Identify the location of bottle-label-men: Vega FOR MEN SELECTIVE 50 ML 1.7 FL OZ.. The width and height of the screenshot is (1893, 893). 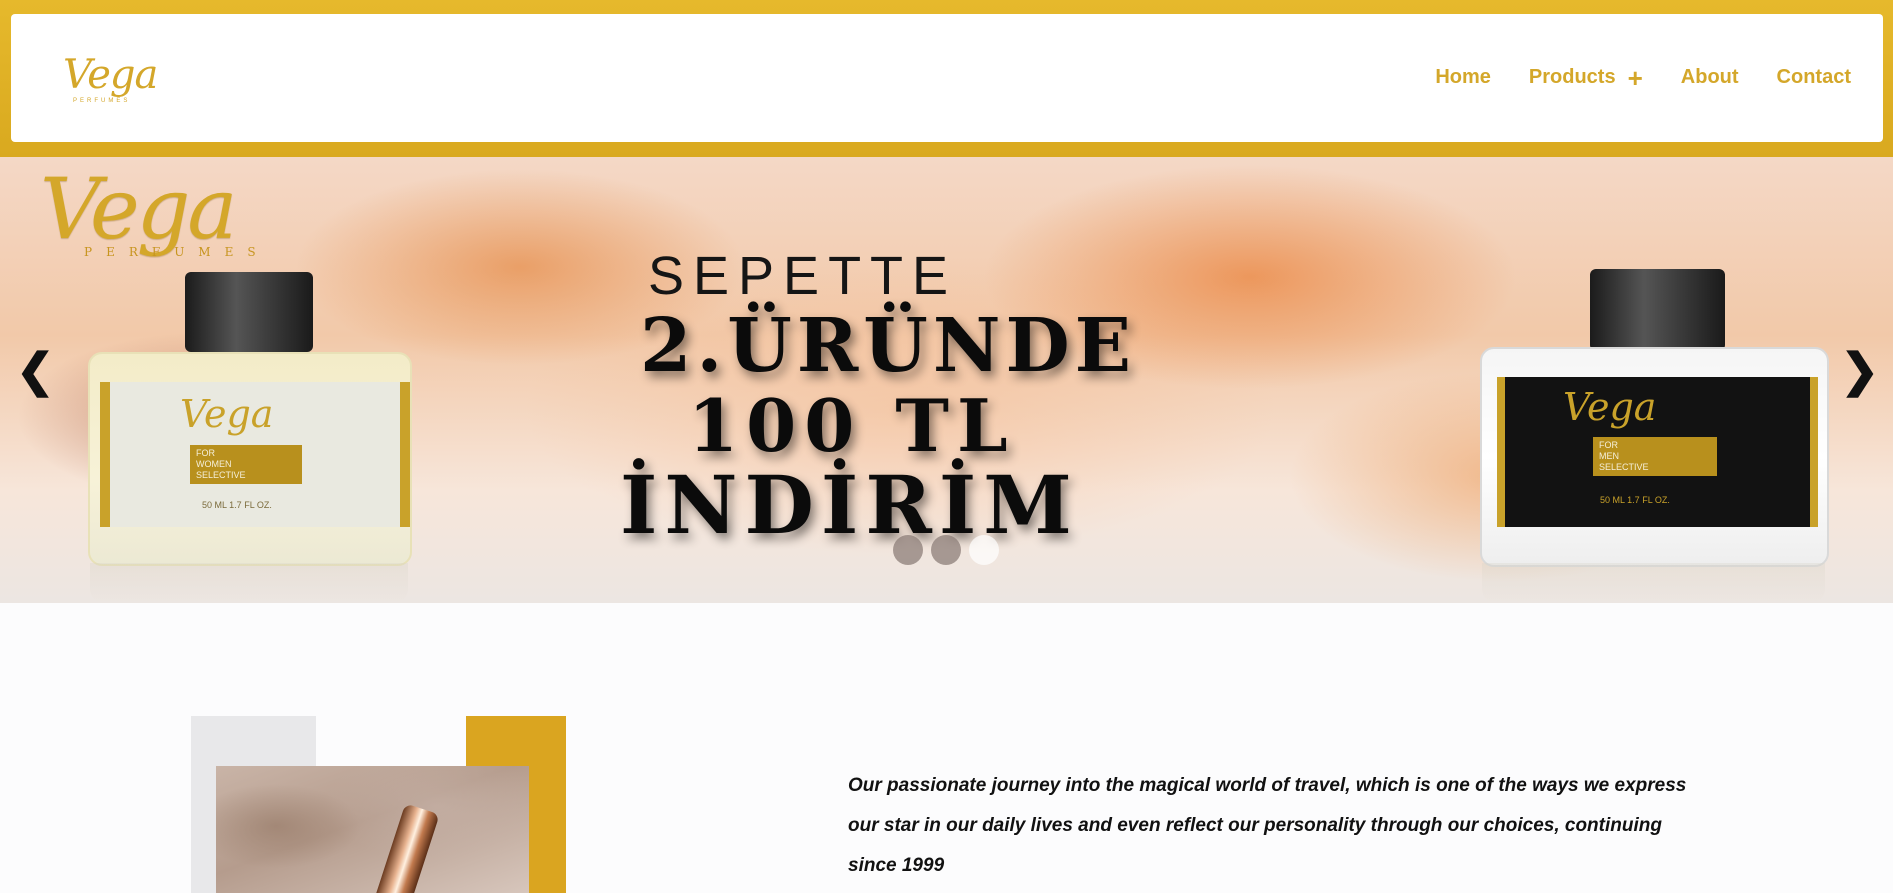
(1657, 452).